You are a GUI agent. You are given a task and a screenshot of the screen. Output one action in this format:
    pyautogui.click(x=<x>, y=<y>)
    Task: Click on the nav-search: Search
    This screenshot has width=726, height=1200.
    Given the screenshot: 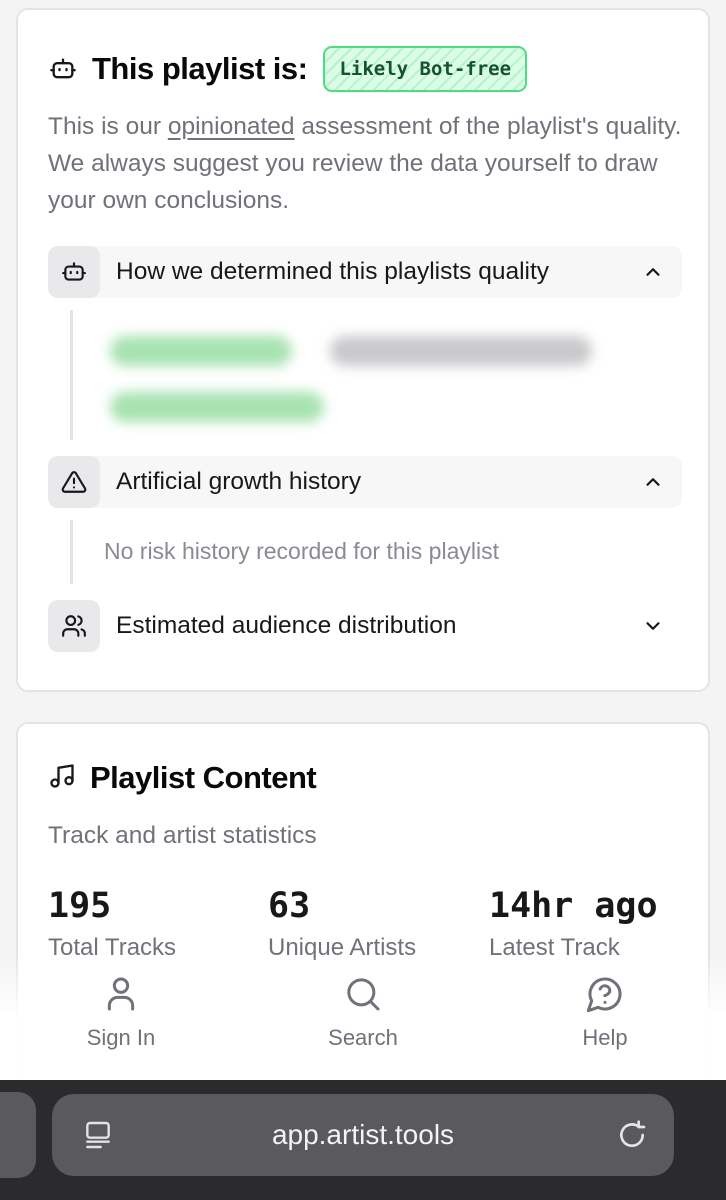 What is the action you would take?
    pyautogui.click(x=363, y=1012)
    